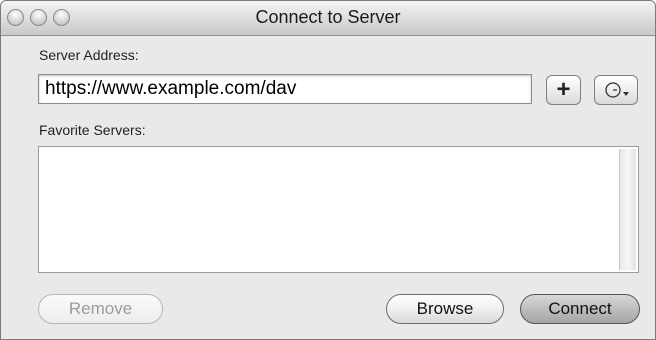  I want to click on clock-dropdown-icon, so click(617, 90).